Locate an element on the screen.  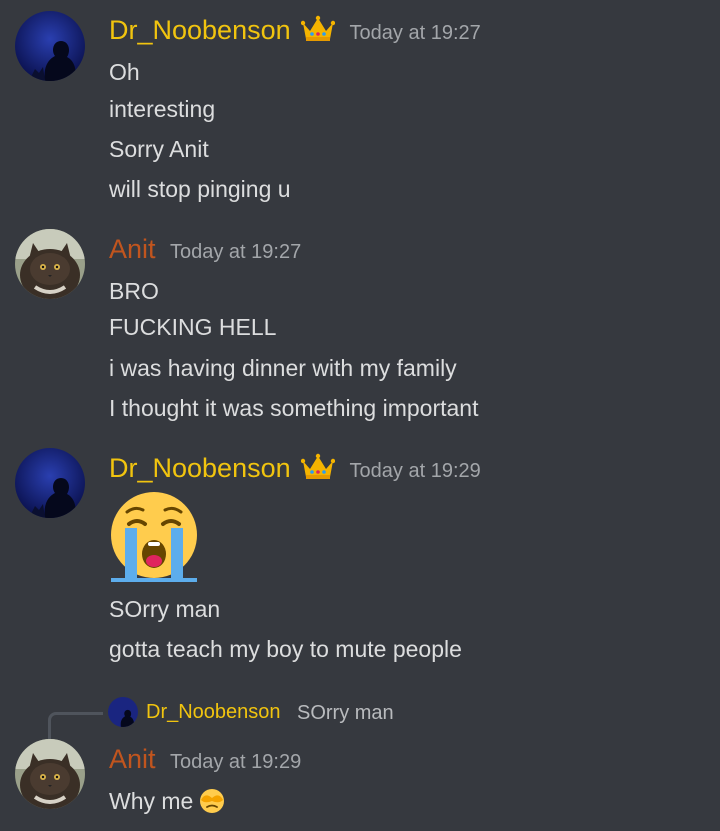
message-text: BRO is located at coordinates (134, 291).